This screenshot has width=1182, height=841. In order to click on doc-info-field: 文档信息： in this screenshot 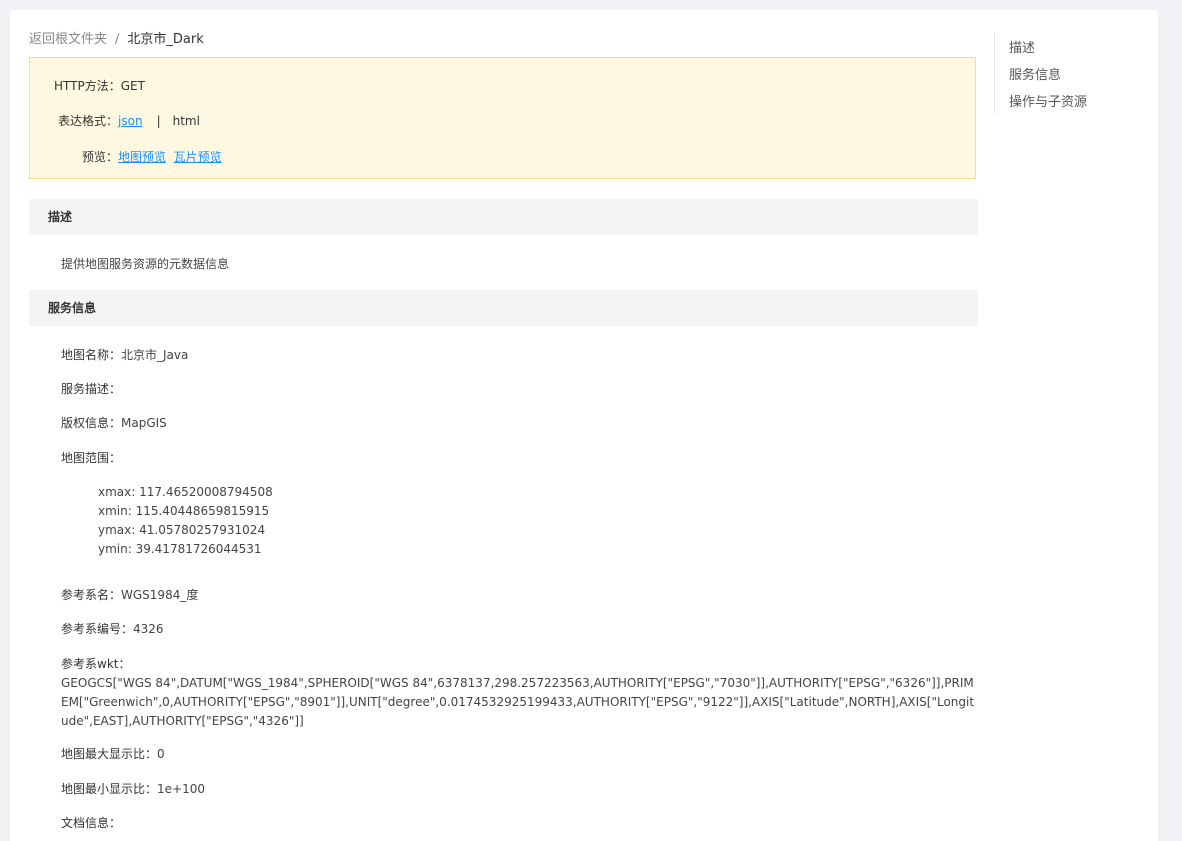, I will do `click(91, 822)`.